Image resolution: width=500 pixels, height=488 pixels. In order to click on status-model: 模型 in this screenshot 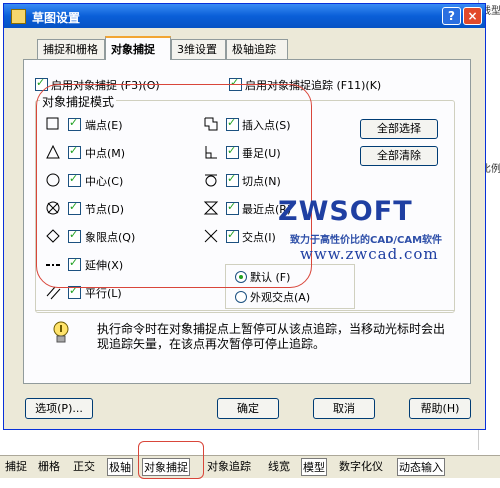, I will do `click(314, 467)`.